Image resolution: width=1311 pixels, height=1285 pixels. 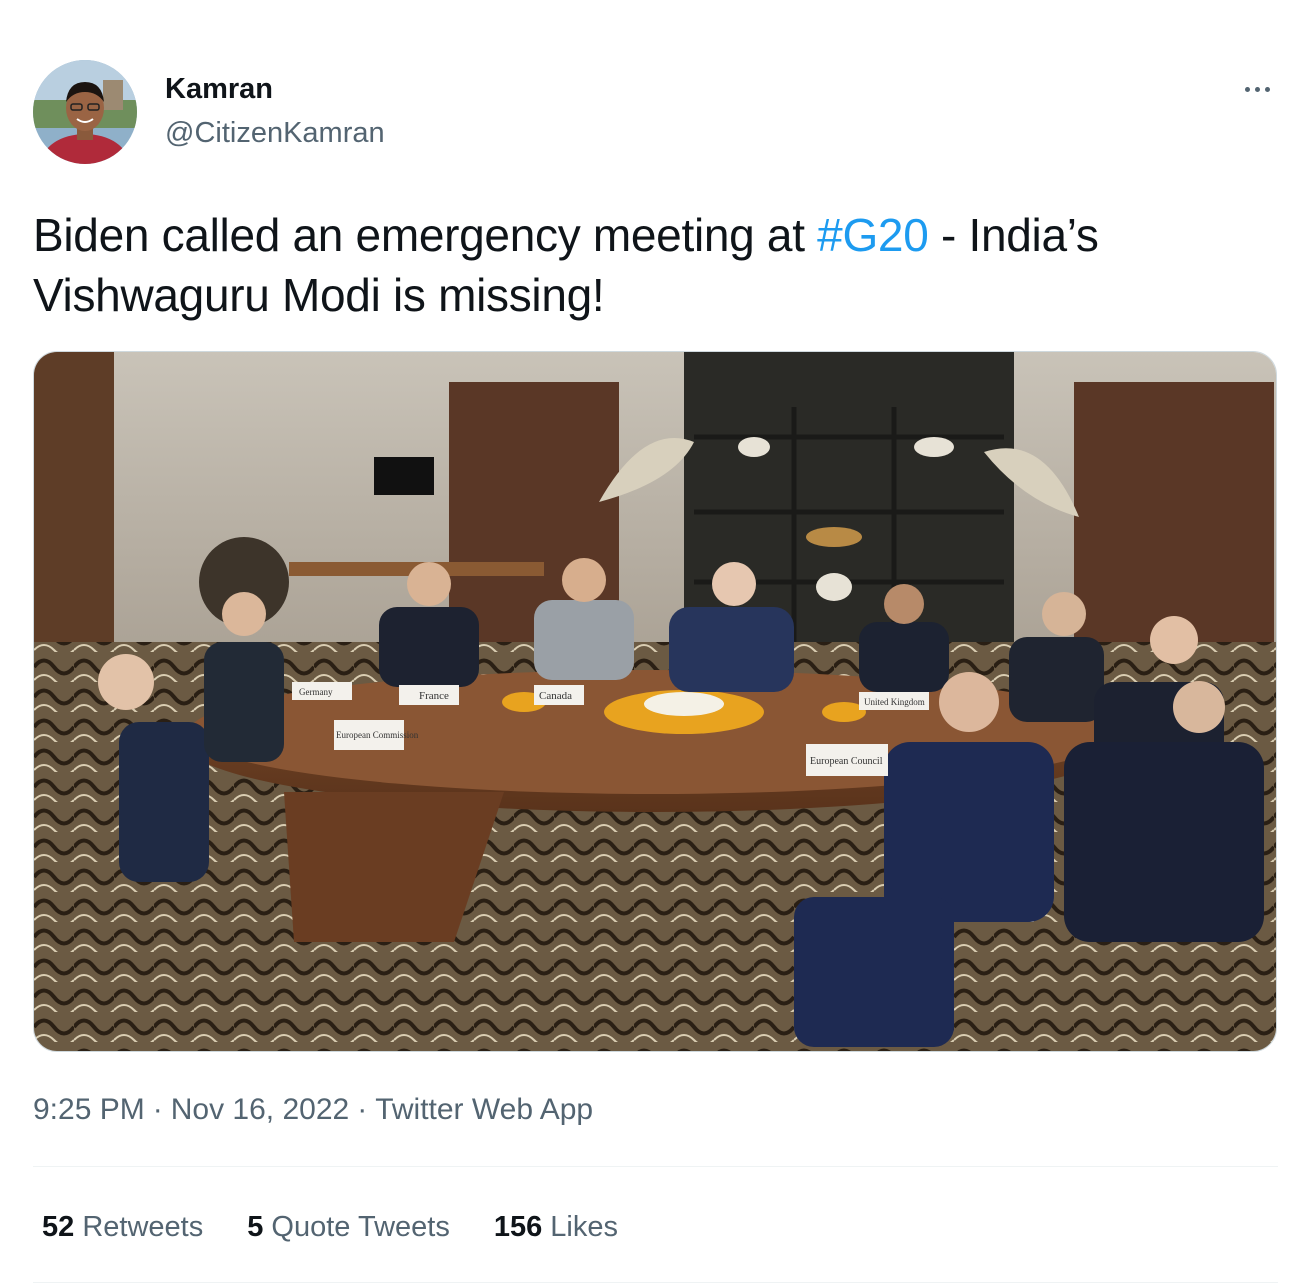 I want to click on likes-count: 156, so click(x=518, y=1227).